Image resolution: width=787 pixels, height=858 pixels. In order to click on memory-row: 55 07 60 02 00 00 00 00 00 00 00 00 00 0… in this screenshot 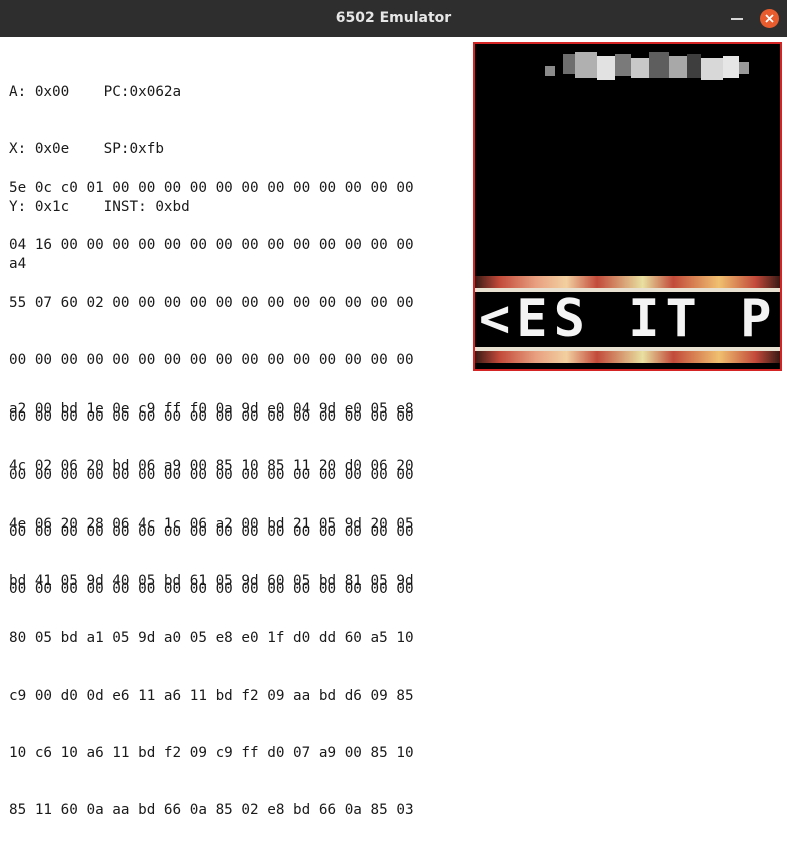, I will do `click(211, 302)`.